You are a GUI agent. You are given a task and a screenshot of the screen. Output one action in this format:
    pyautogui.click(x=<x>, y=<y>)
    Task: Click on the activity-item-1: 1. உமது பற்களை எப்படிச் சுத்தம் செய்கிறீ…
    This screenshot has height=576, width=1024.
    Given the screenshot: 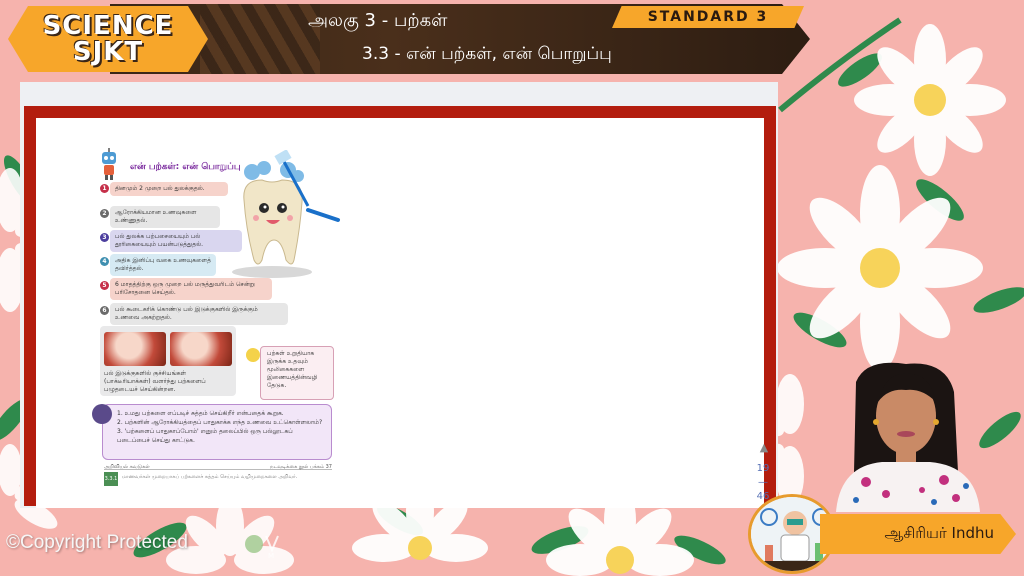 What is the action you would take?
    pyautogui.click(x=200, y=413)
    